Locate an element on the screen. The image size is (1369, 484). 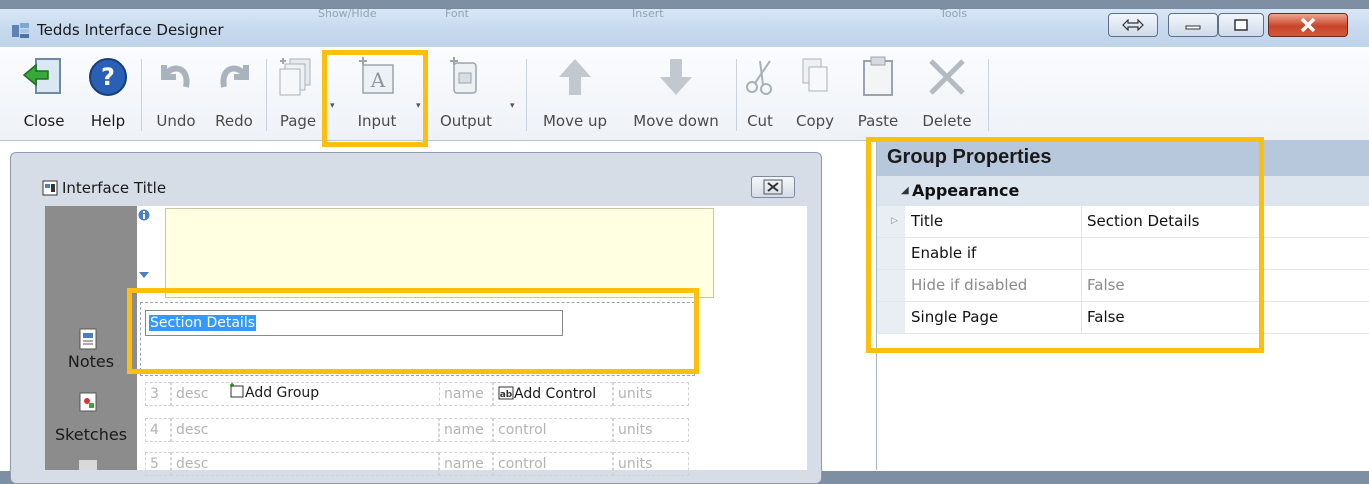
app-icon is located at coordinates (20, 30).